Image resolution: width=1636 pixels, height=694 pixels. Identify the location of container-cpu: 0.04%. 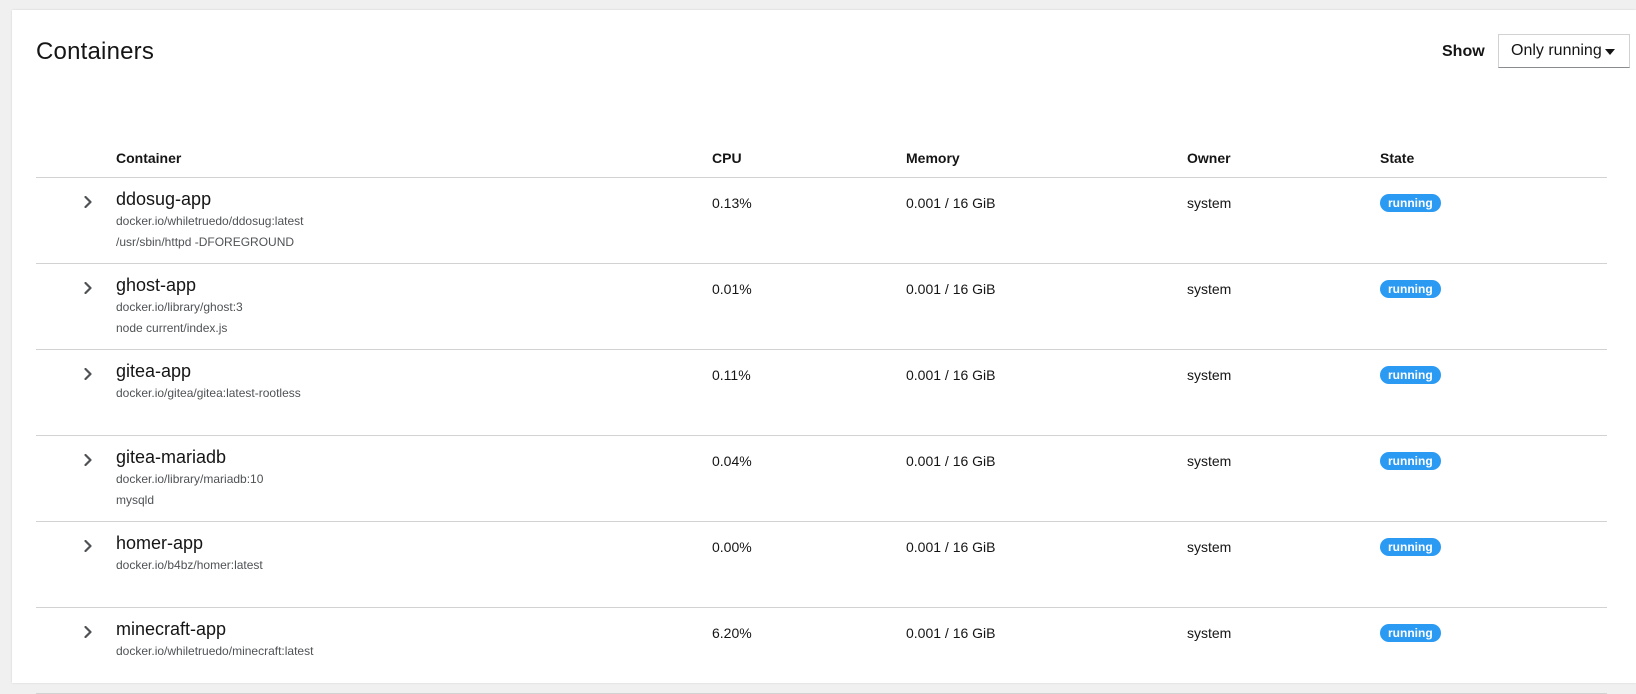
(732, 461).